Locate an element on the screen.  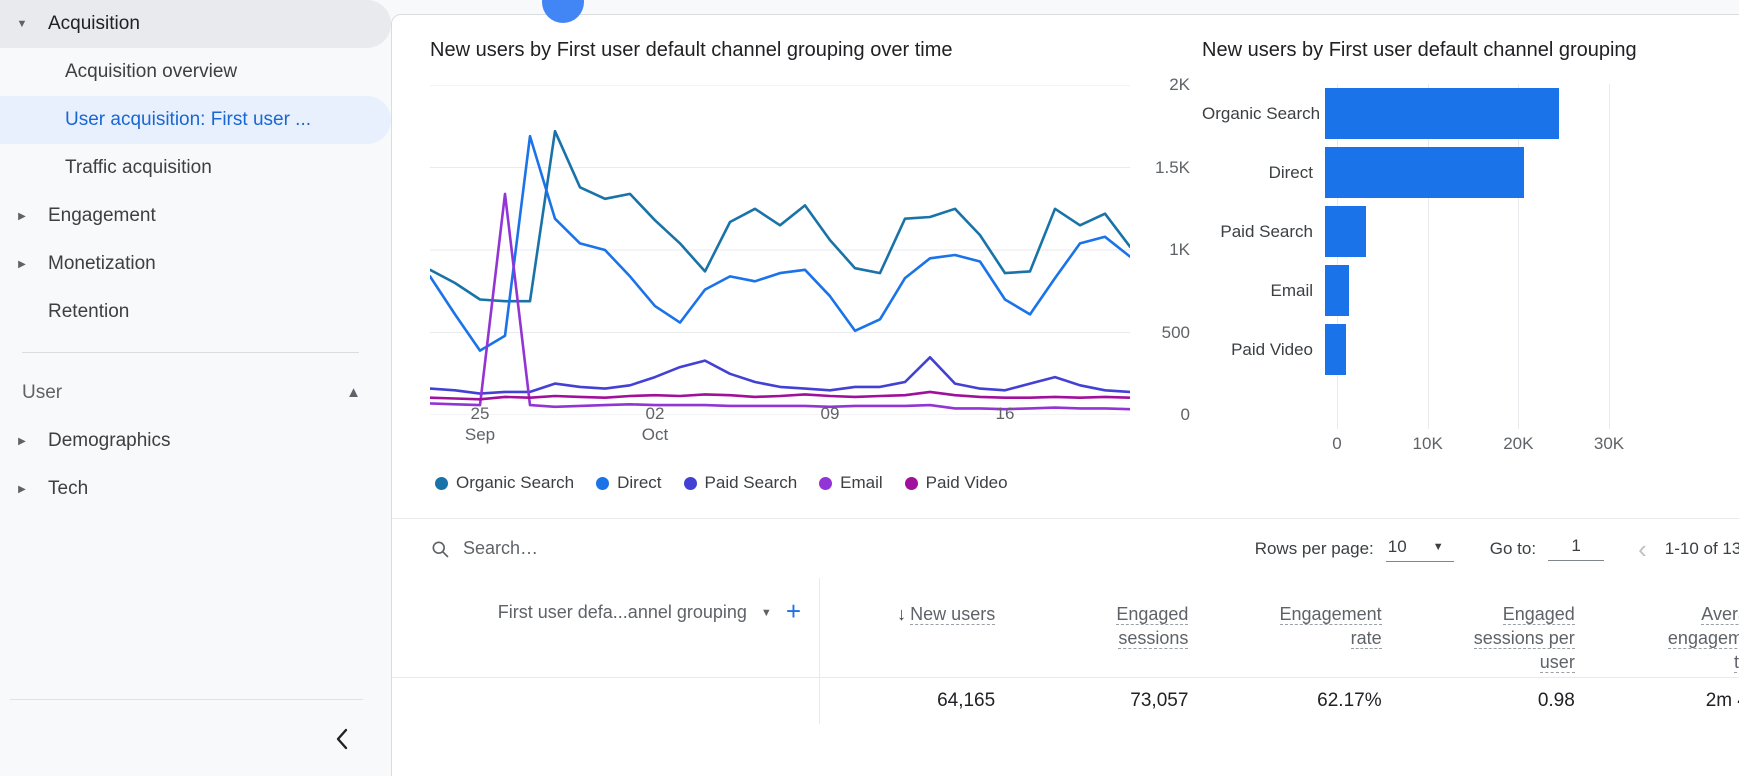
y-axis-tick-label: 1K is located at coordinates (1179, 249).